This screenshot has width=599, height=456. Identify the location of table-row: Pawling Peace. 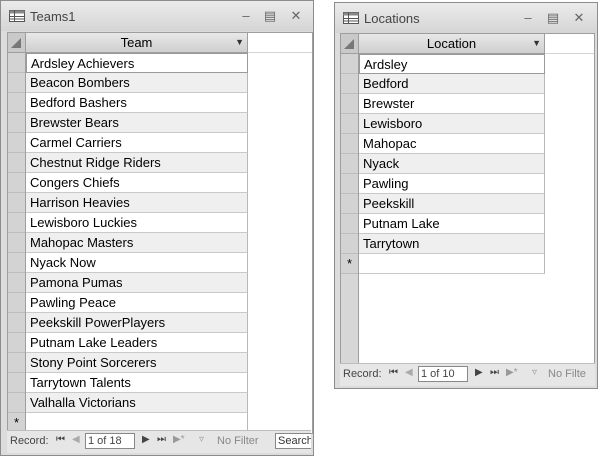
(137, 303).